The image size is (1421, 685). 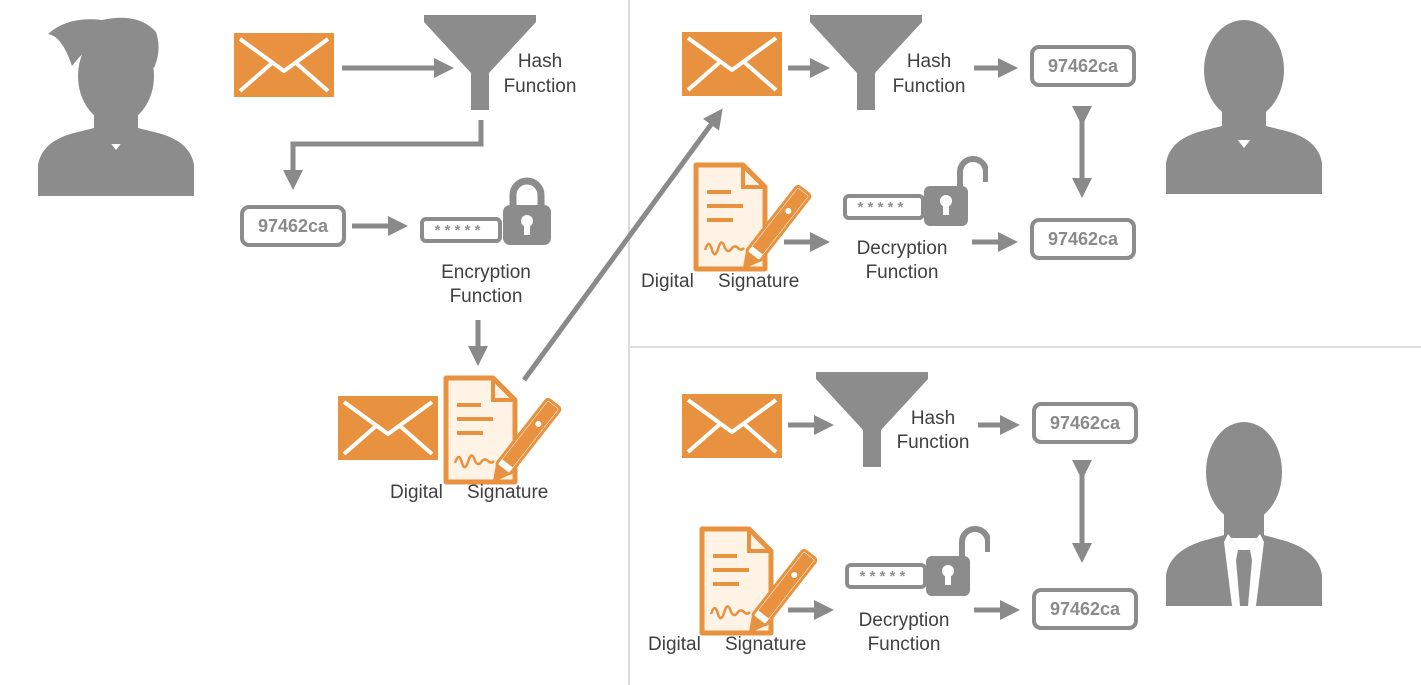 What do you see at coordinates (486, 272) in the screenshot?
I see `encryption-label-line1: Encryption` at bounding box center [486, 272].